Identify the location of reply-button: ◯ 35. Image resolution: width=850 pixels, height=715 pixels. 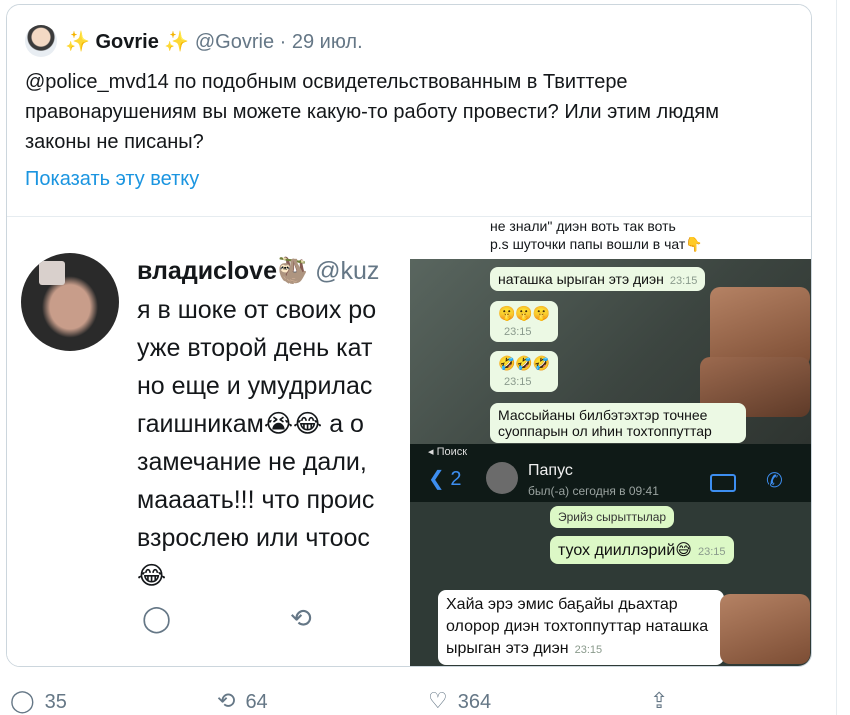
(38, 701).